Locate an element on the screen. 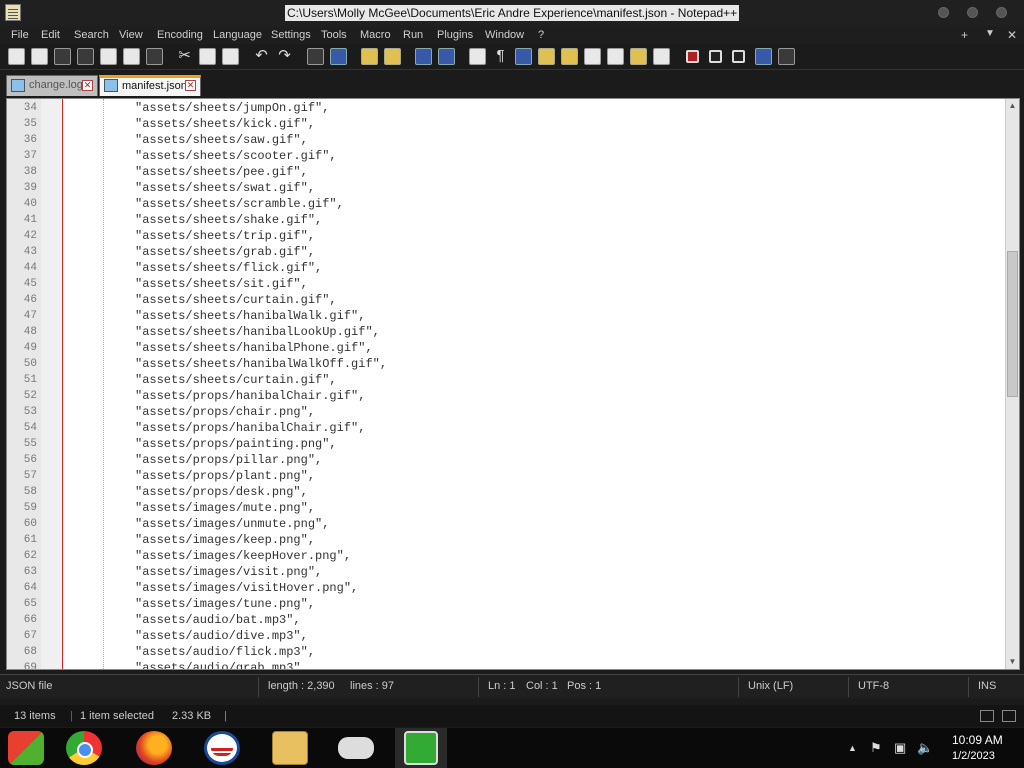 The height and width of the screenshot is (768, 1024). code-line: 40 "assets/sheets/scramble.gif", is located at coordinates (507, 204).